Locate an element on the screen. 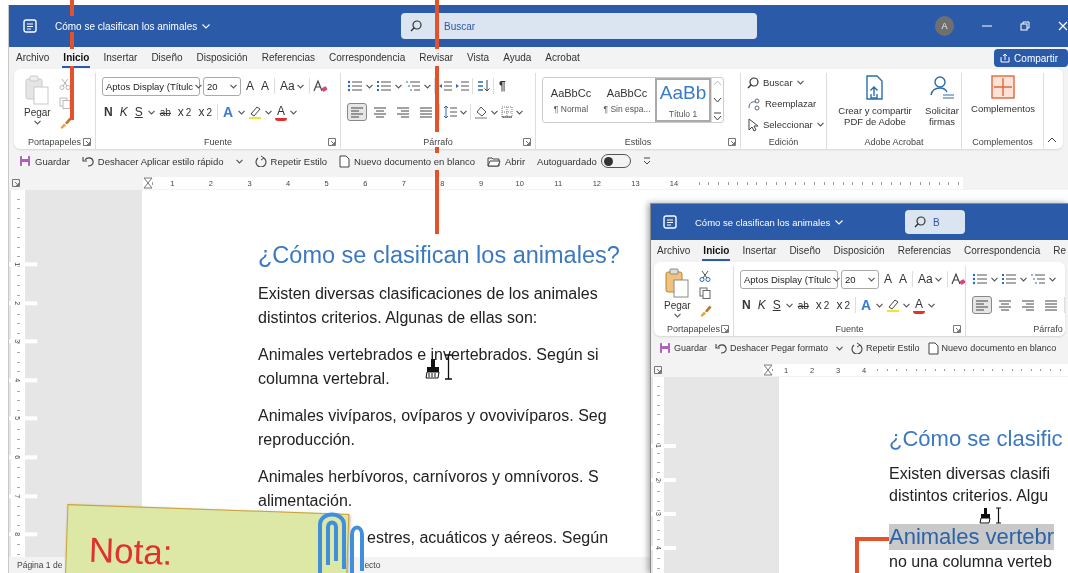 This screenshot has height=573, width=1068. share-button: Compartir is located at coordinates (1031, 58).